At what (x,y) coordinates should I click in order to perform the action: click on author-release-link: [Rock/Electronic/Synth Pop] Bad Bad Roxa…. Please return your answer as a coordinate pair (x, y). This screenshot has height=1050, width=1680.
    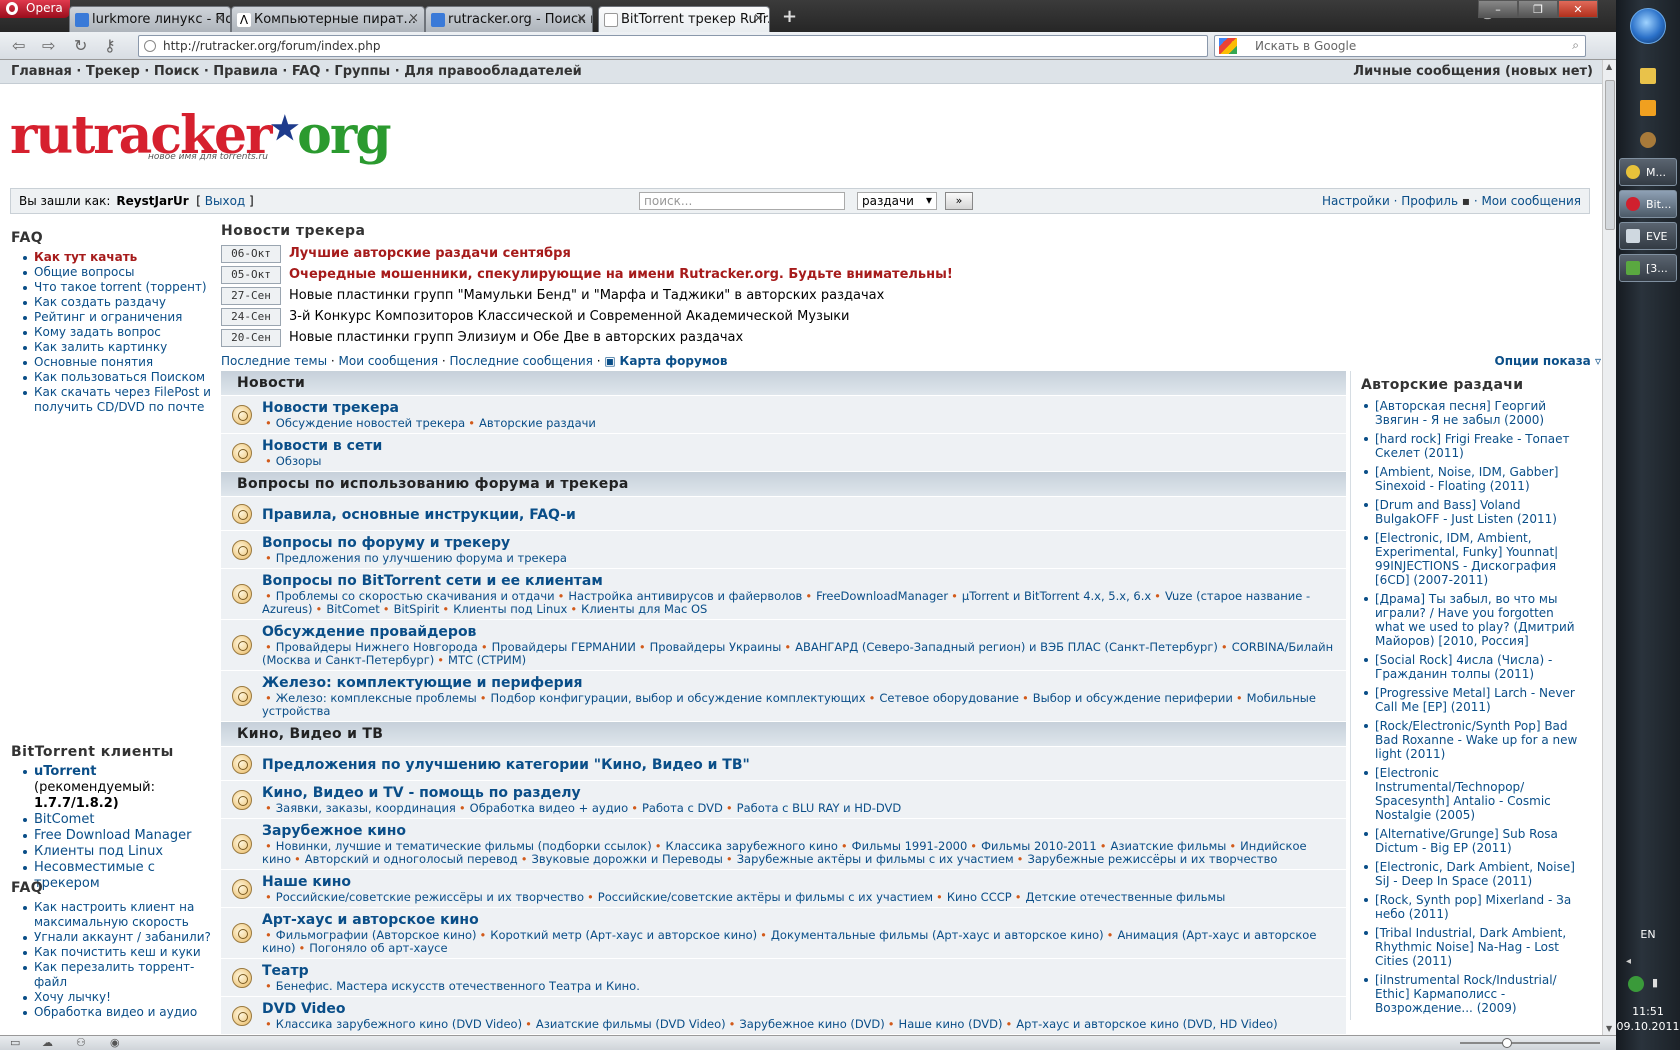
    Looking at the image, I should click on (1474, 740).